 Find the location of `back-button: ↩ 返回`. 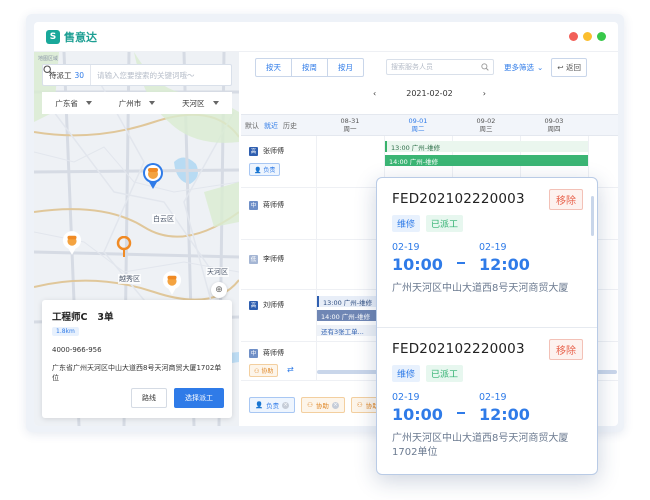

back-button: ↩ 返回 is located at coordinates (569, 67).